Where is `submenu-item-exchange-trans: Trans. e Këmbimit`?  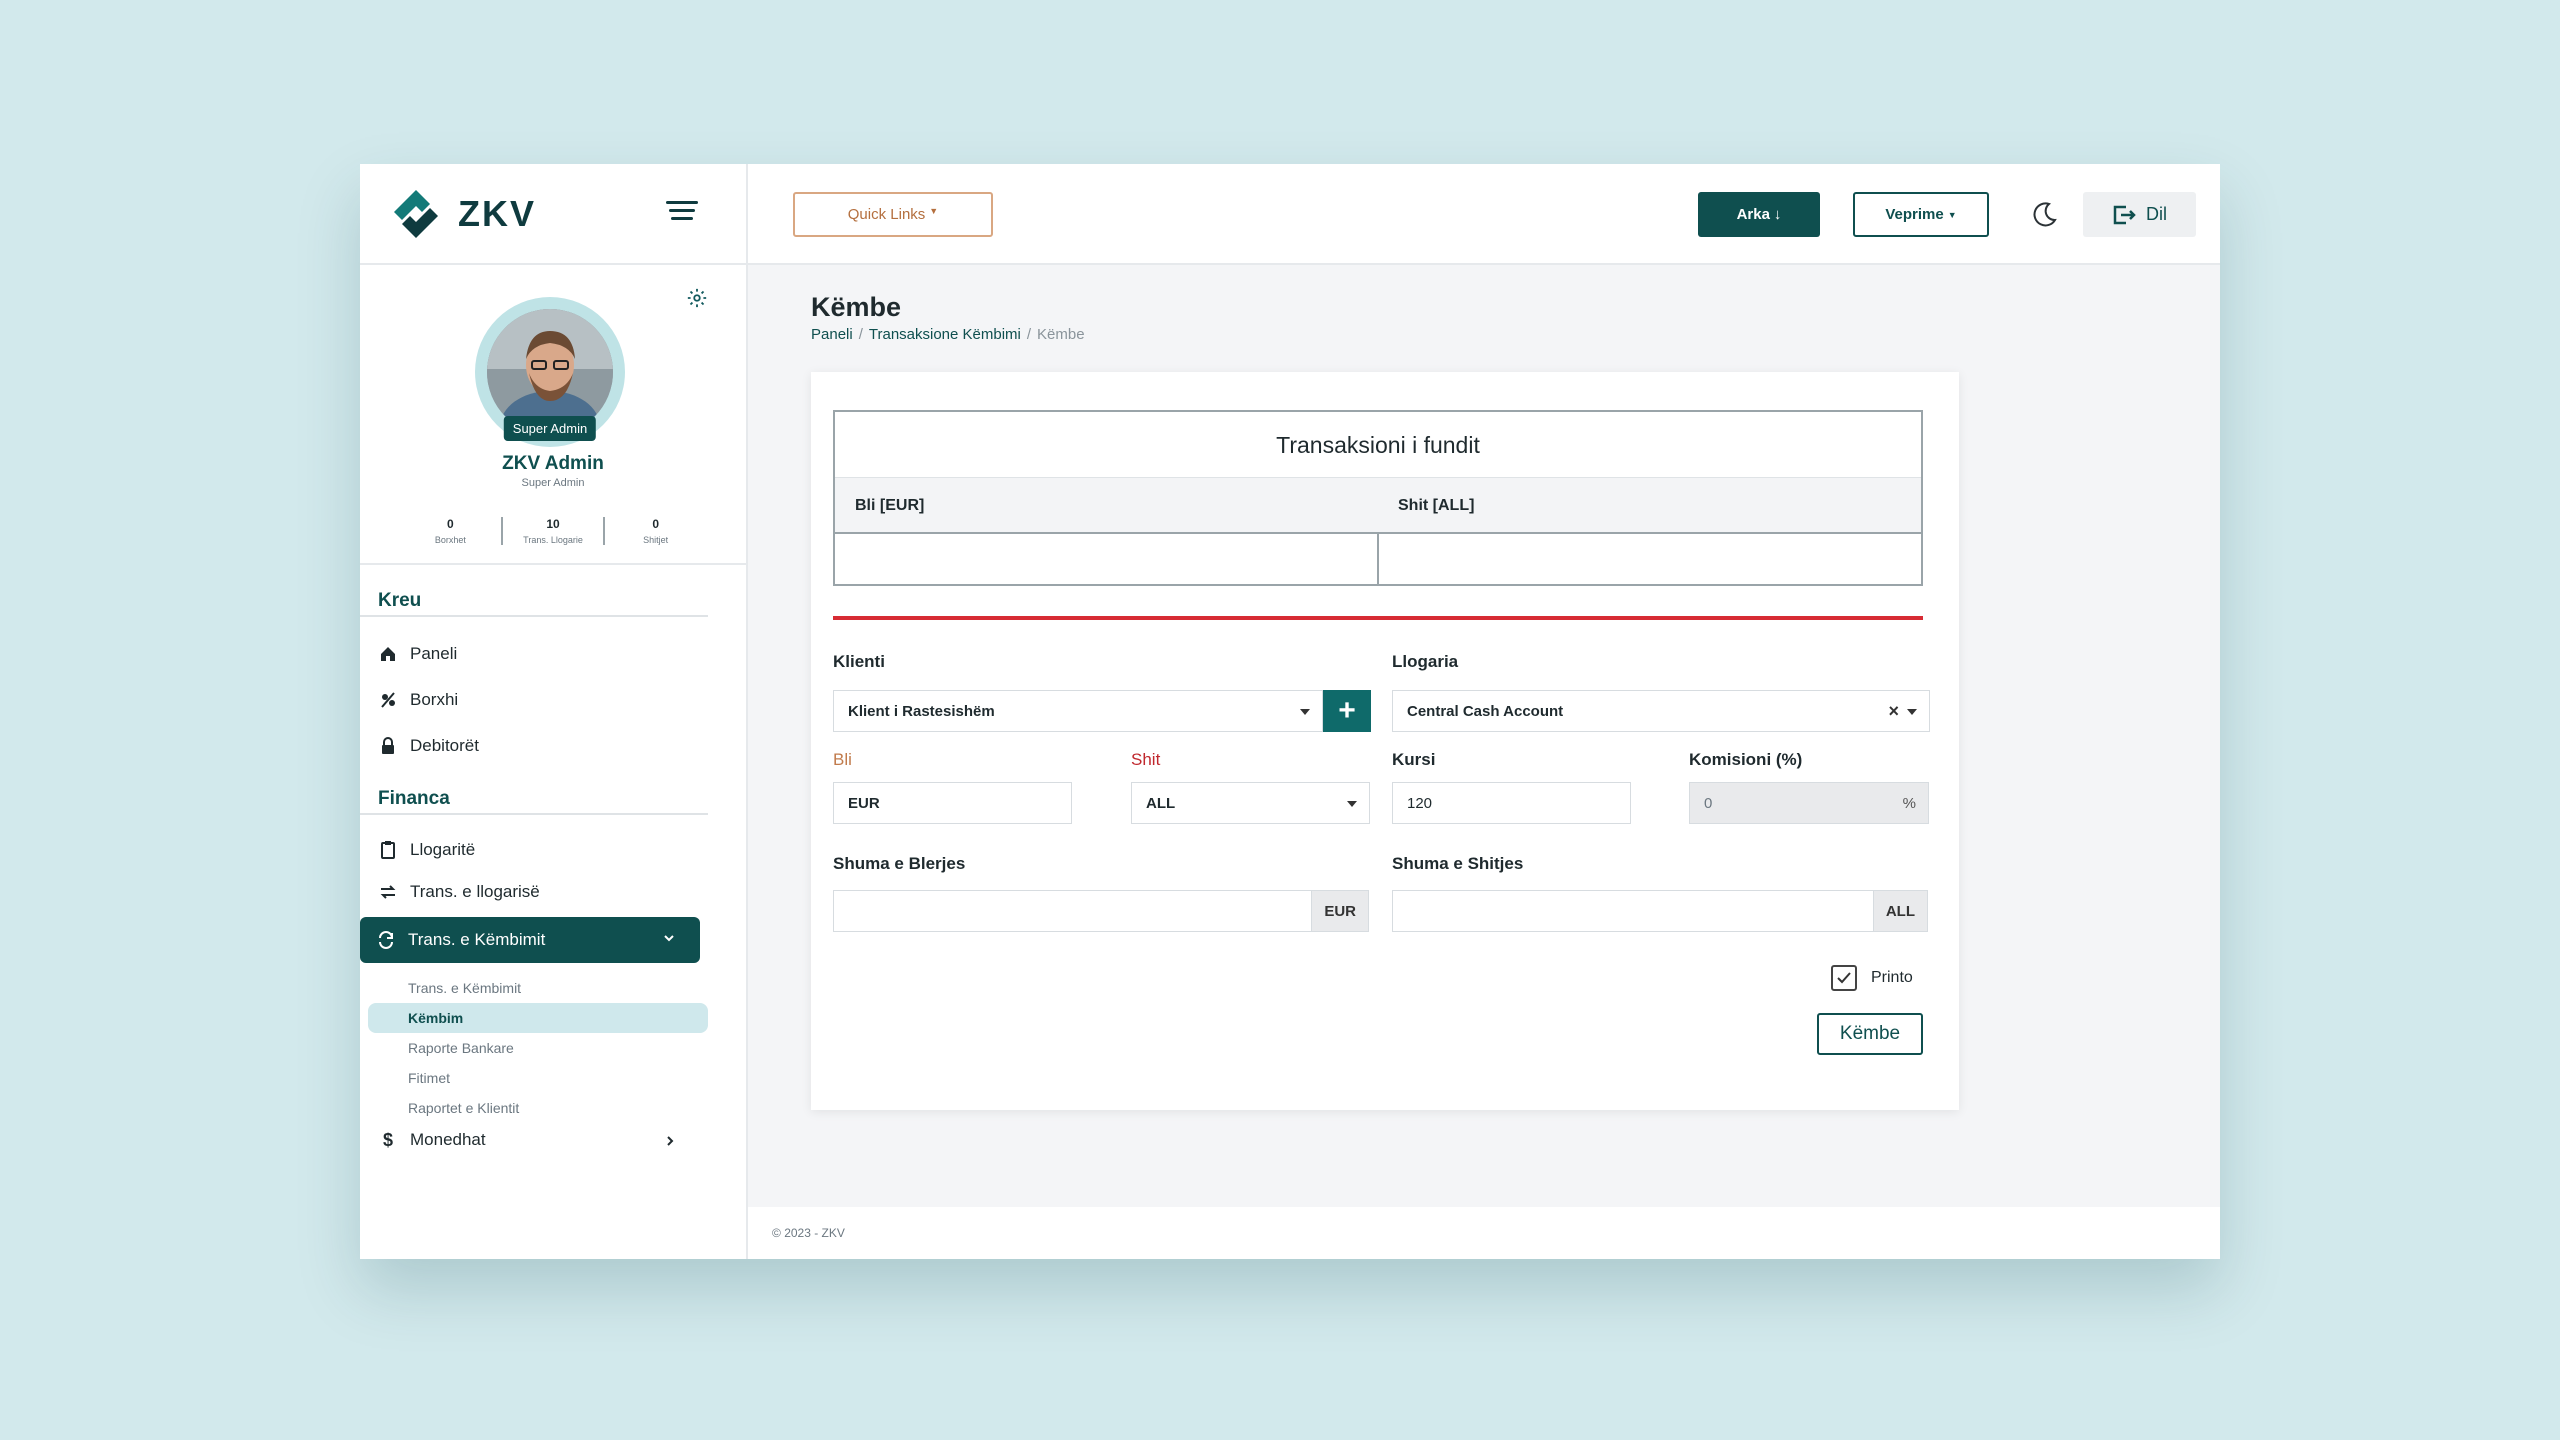
submenu-item-exchange-trans: Trans. e Këmbimit is located at coordinates (553, 988).